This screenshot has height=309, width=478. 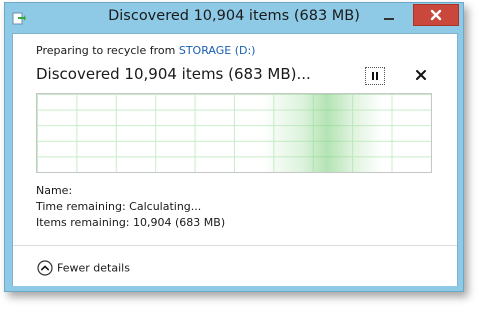 I want to click on name-row: Name:, so click(x=54, y=190).